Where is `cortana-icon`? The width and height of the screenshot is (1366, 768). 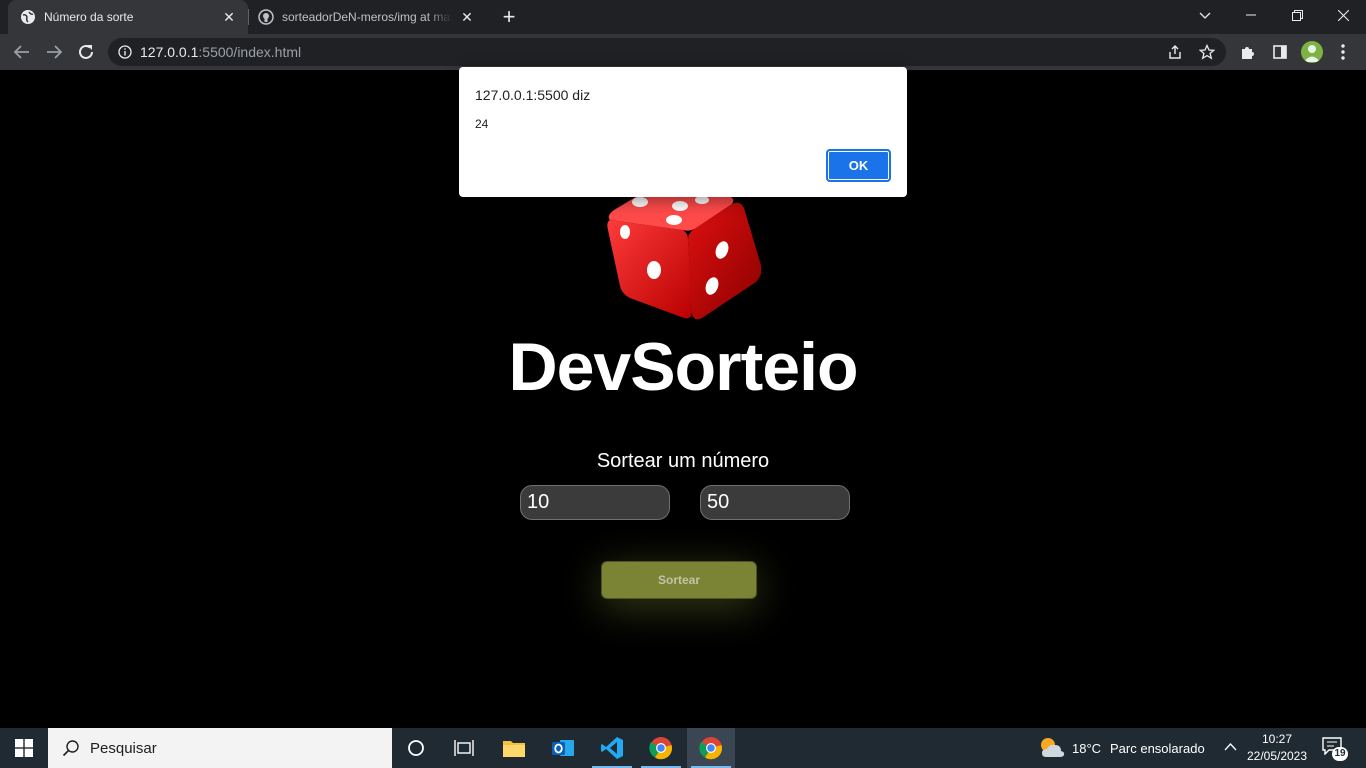 cortana-icon is located at coordinates (416, 748).